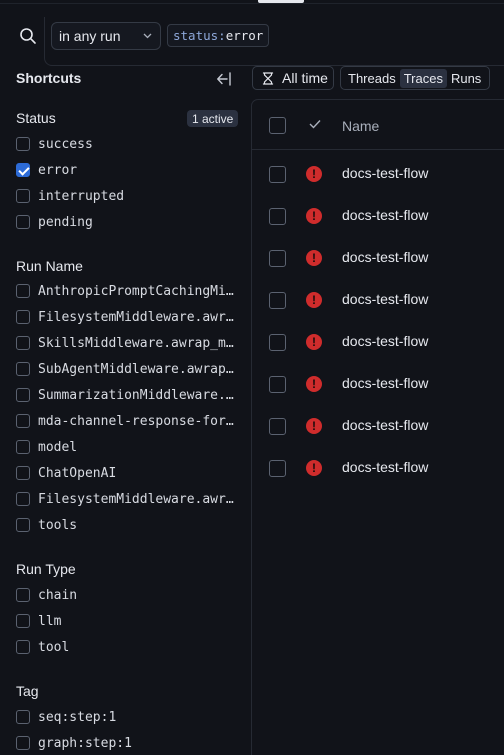  Describe the element at coordinates (127, 647) in the screenshot. I see `run-type-option: tool` at that location.